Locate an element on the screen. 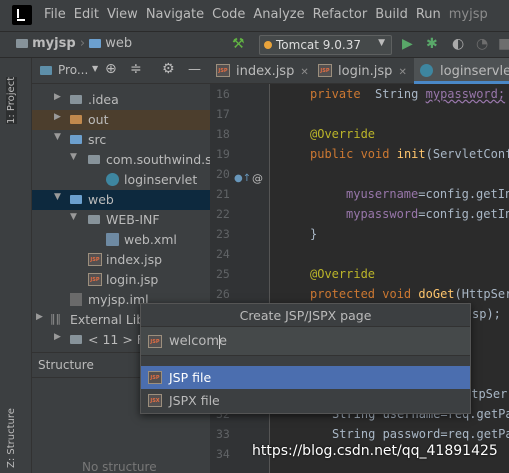  debug-icon: ✱ is located at coordinates (432, 44).